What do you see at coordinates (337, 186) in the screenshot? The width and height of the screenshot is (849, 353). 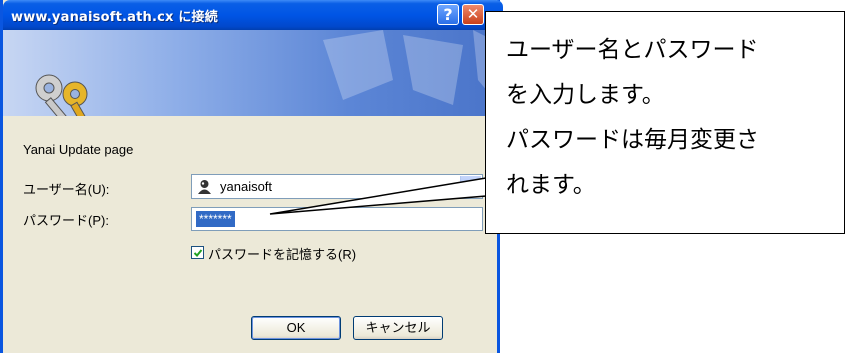 I see `username-combo: yanaisoft` at bounding box center [337, 186].